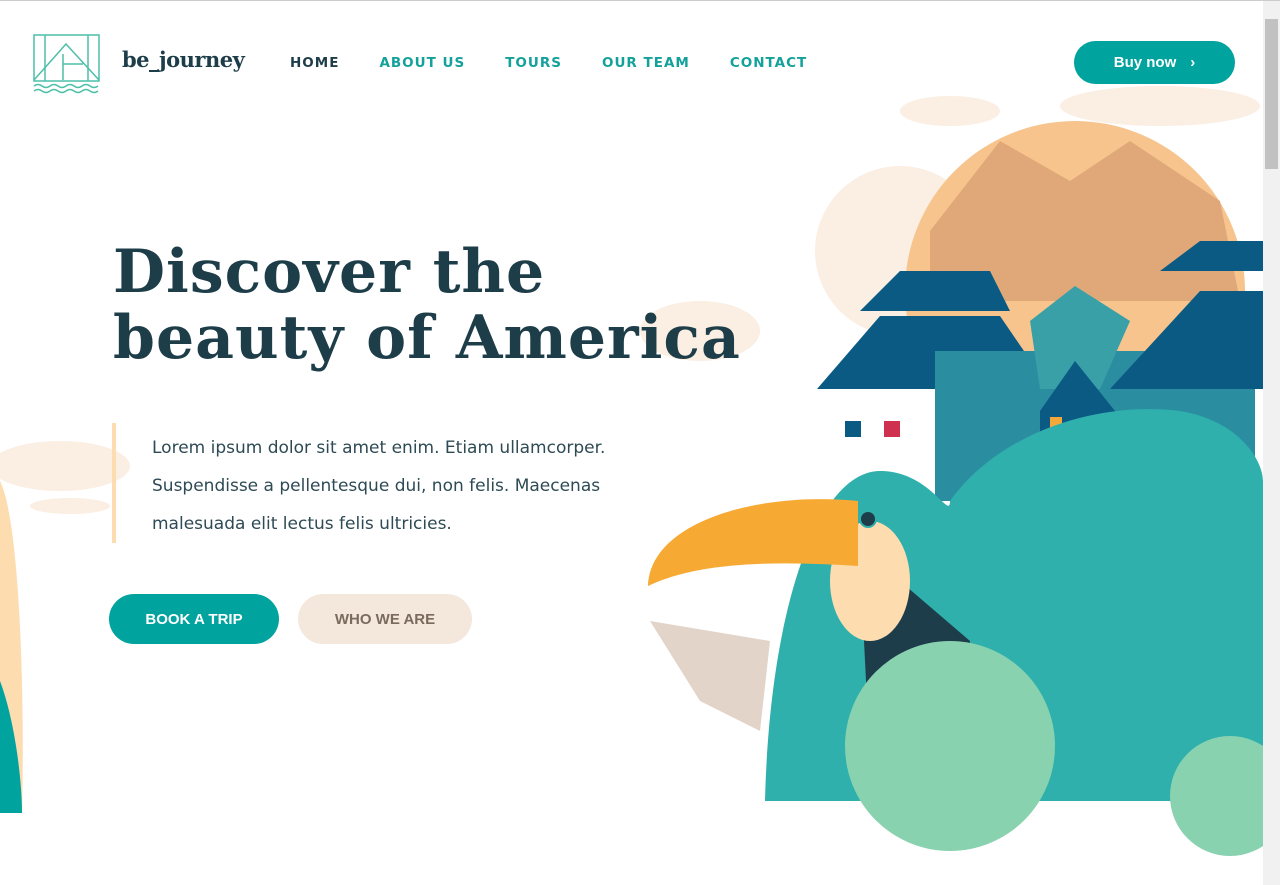 This screenshot has height=885, width=1280. What do you see at coordinates (1271, 443) in the screenshot?
I see `scrollbar` at bounding box center [1271, 443].